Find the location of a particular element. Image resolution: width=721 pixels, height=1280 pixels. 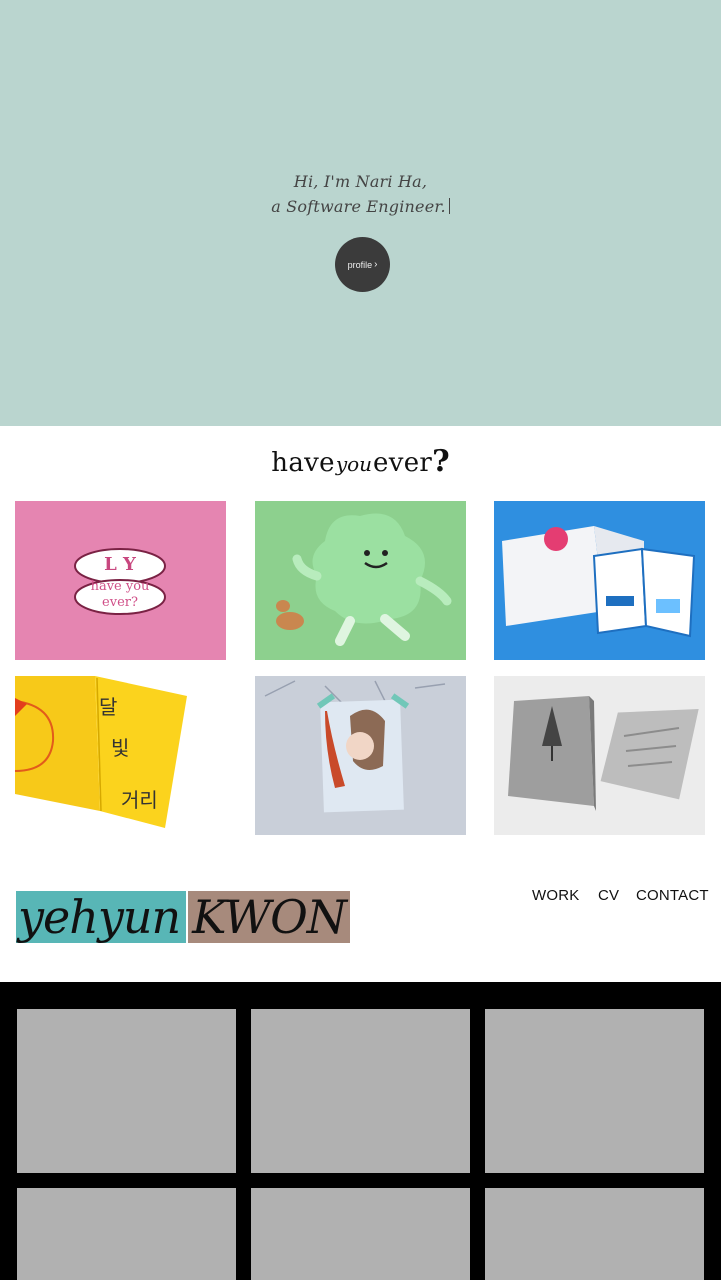

typing-cursor is located at coordinates (449, 206).